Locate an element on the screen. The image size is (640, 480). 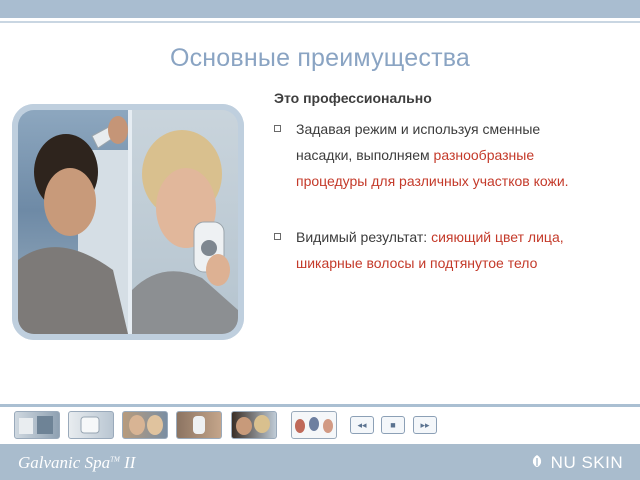
page-title: Основные преимущества is located at coordinates (320, 58).